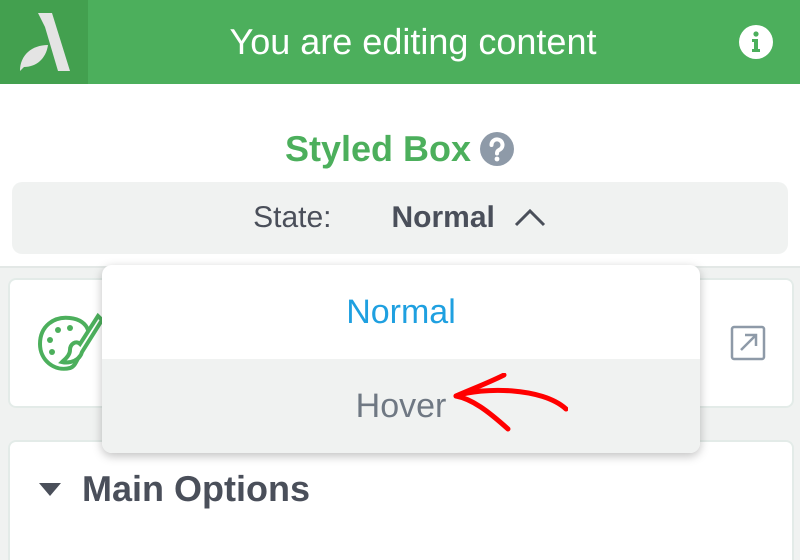 This screenshot has width=800, height=560. Describe the element at coordinates (378, 149) in the screenshot. I see `element-title: Styled Box` at that location.